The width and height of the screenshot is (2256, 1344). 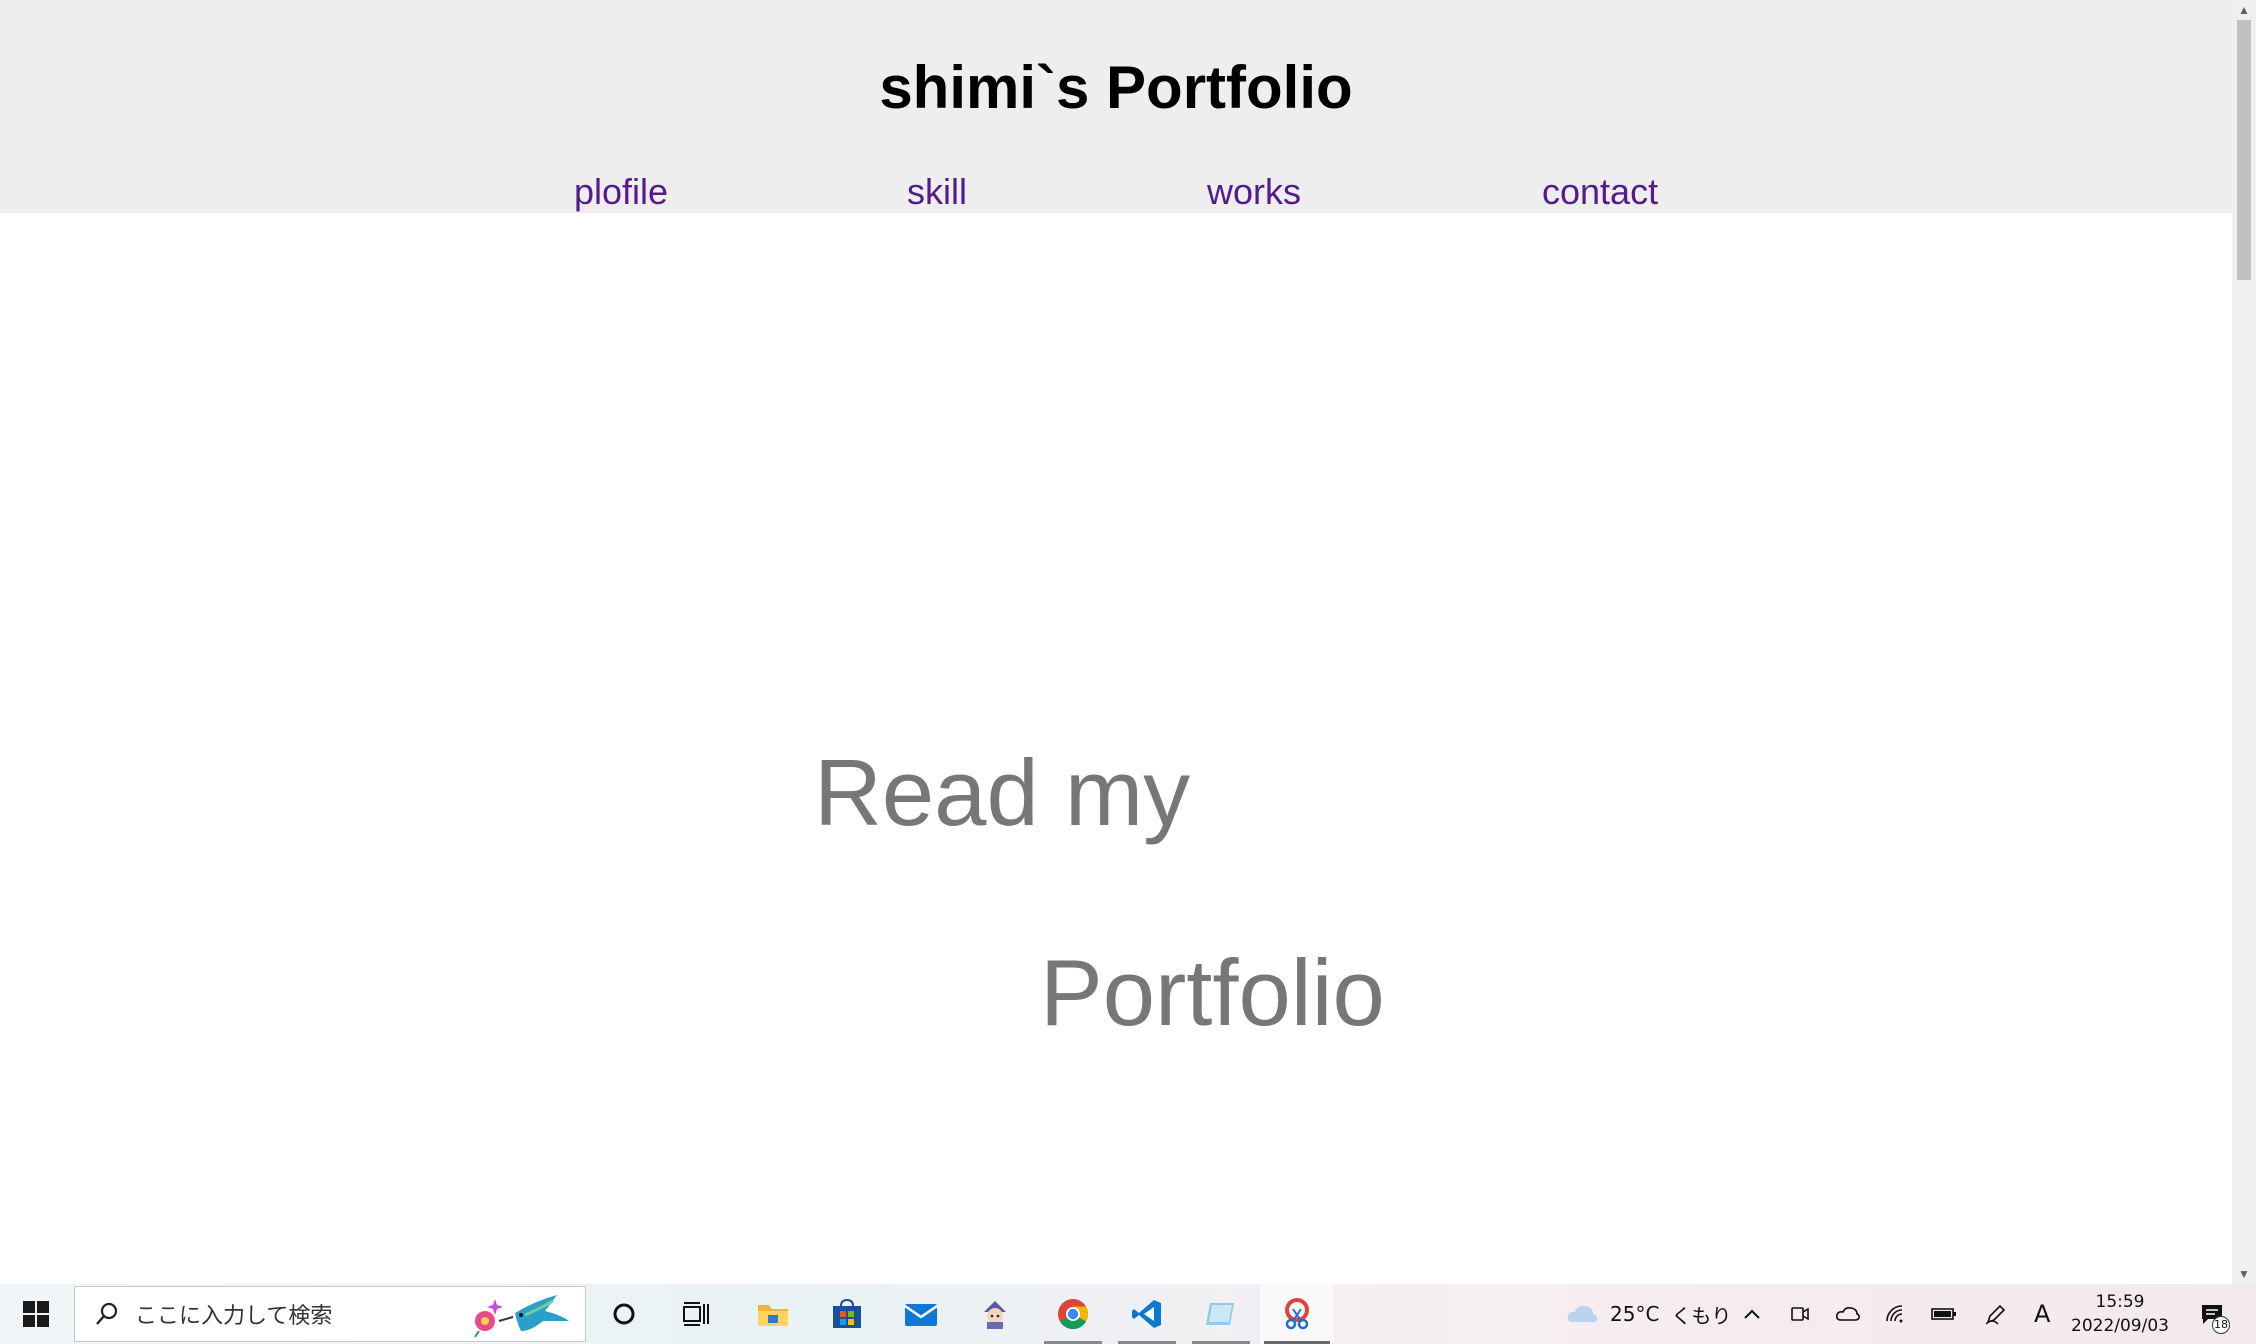 What do you see at coordinates (1254, 192) in the screenshot?
I see `nav-link-works: works` at bounding box center [1254, 192].